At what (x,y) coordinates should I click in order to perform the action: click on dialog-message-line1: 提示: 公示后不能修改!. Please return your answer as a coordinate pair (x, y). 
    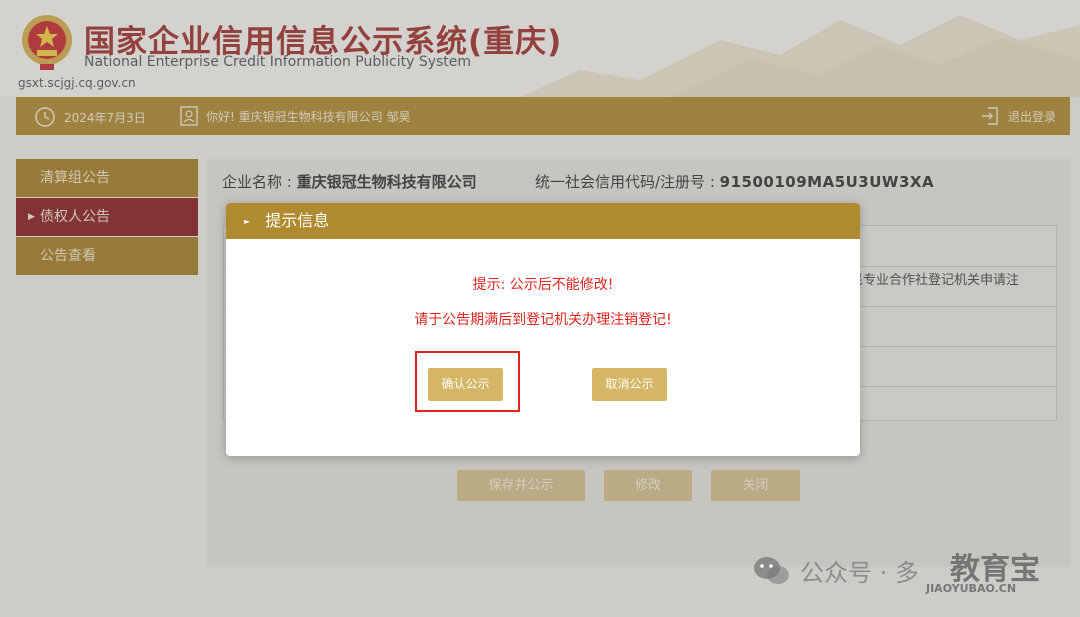
    Looking at the image, I should click on (543, 285).